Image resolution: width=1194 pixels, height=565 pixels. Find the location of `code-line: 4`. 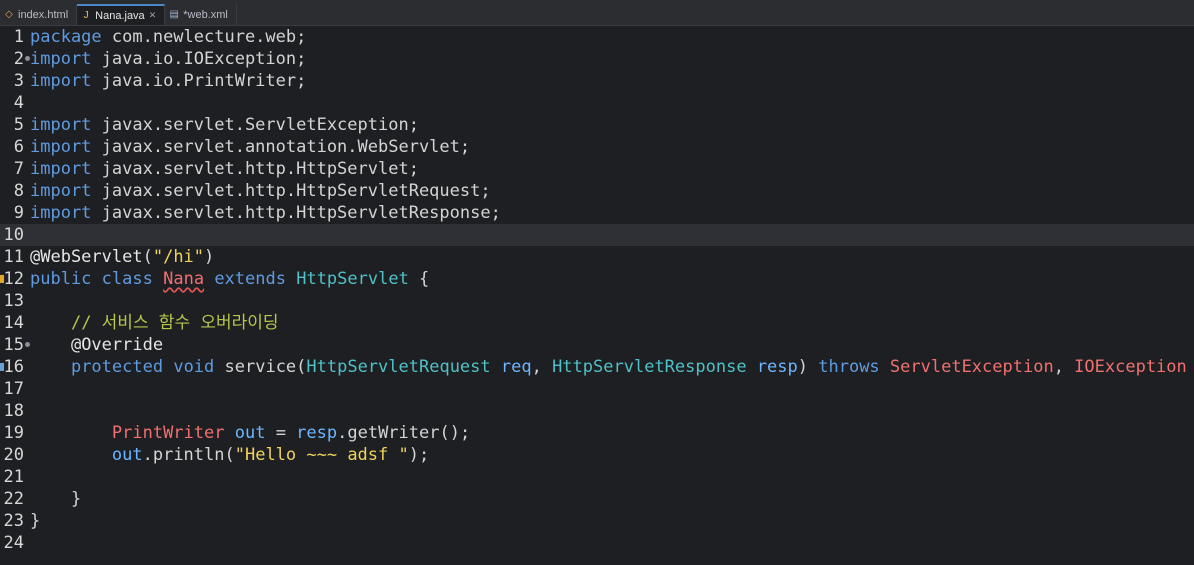

code-line: 4 is located at coordinates (597, 103).